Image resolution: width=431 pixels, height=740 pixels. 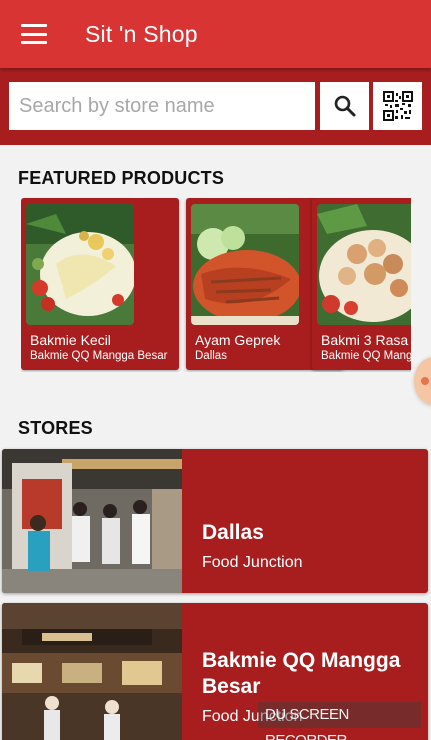 I want to click on store-location: Food Junction, so click(x=252, y=562).